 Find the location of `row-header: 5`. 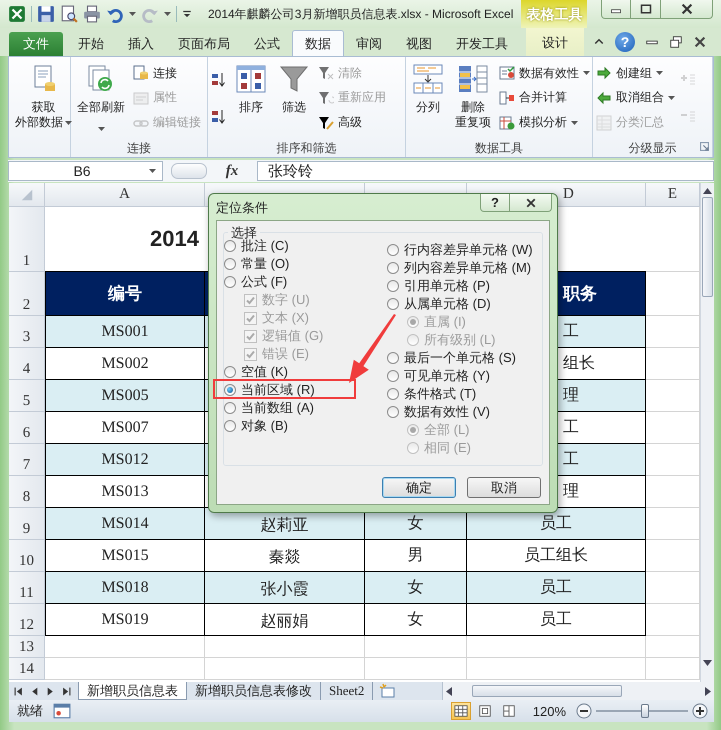

row-header: 5 is located at coordinates (27, 396).